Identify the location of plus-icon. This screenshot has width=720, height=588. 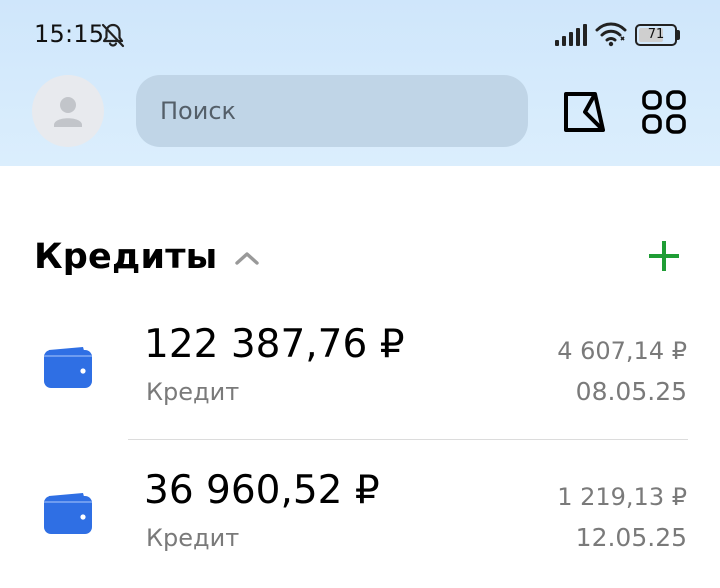
(664, 256).